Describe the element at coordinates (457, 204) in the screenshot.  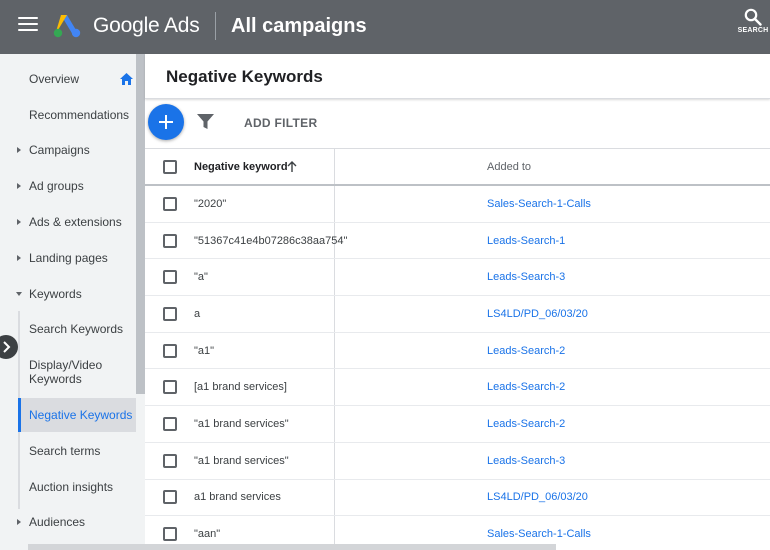
I see `table-row: "2020" Sales-Search-1-Calls` at that location.